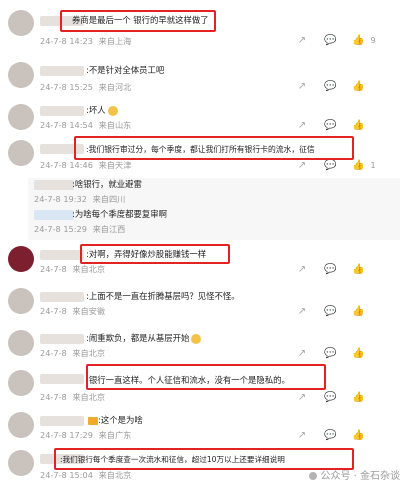  I want to click on comment-time: 24-7-8 17:29, so click(66, 435).